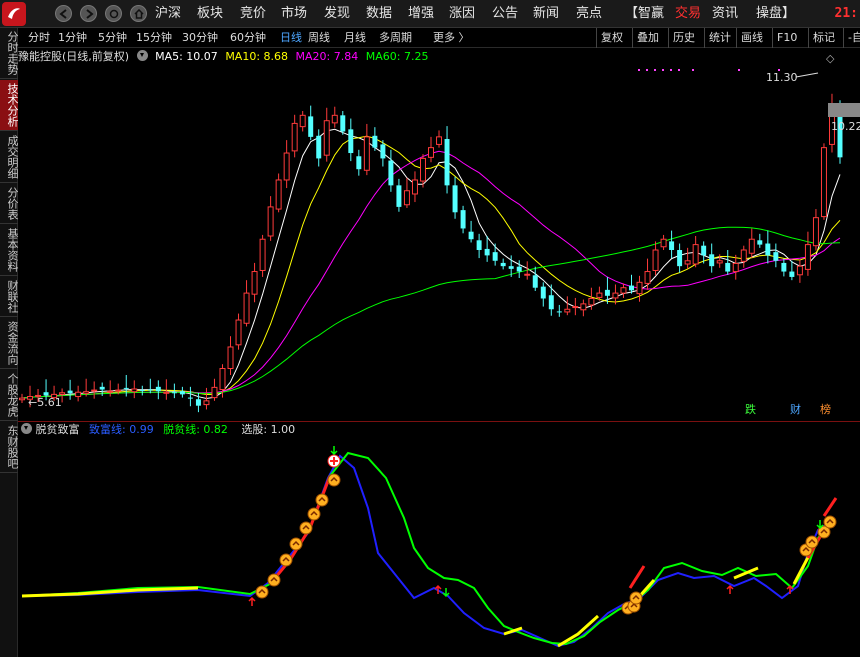  Describe the element at coordinates (253, 14) in the screenshot. I see `menu-item-2: 竞价` at that location.